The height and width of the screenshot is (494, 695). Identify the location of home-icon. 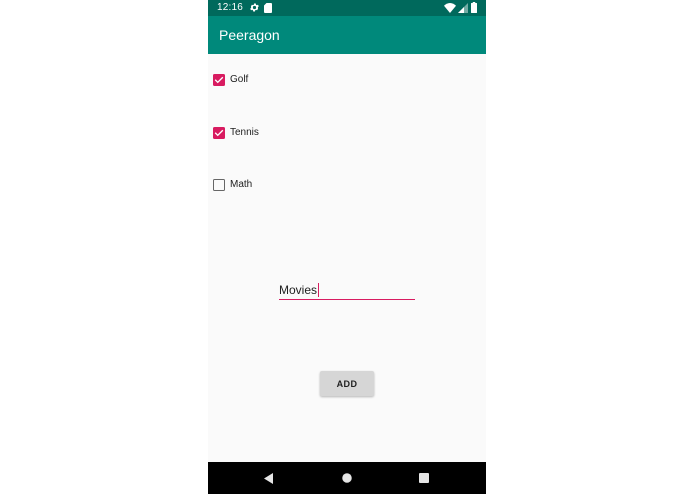
(347, 478).